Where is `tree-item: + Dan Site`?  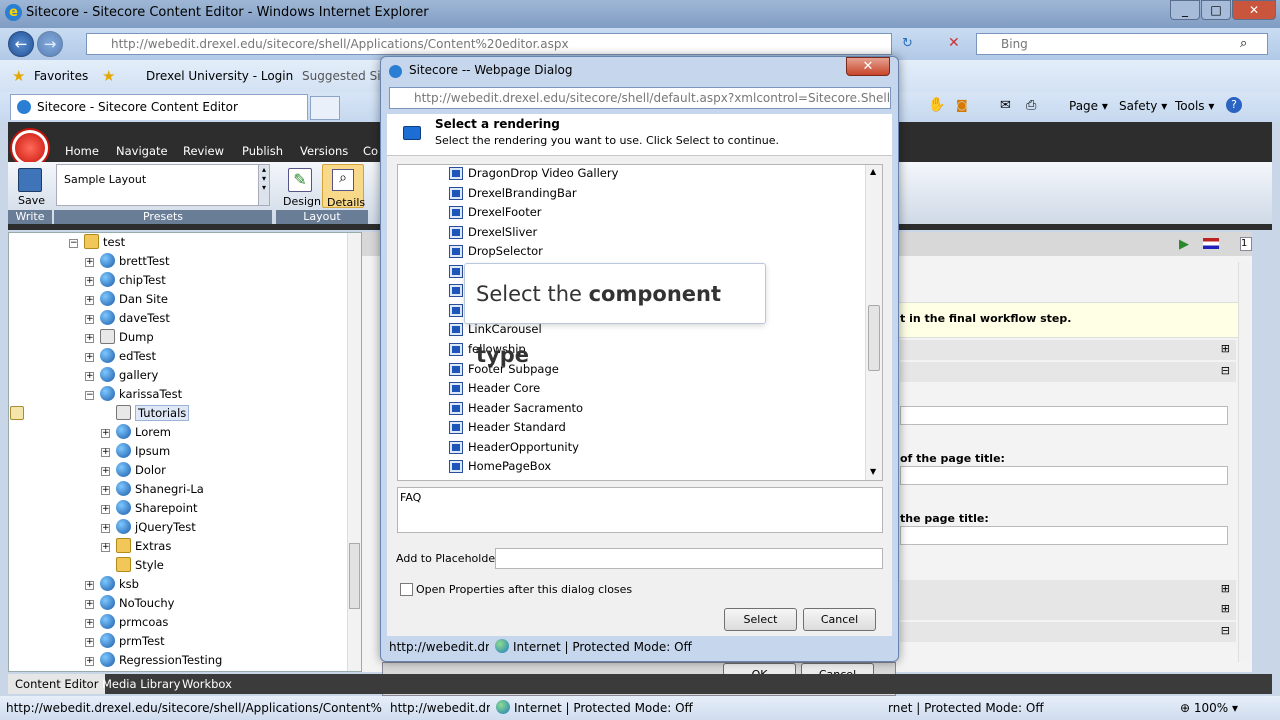 tree-item: + Dan Site is located at coordinates (126, 299).